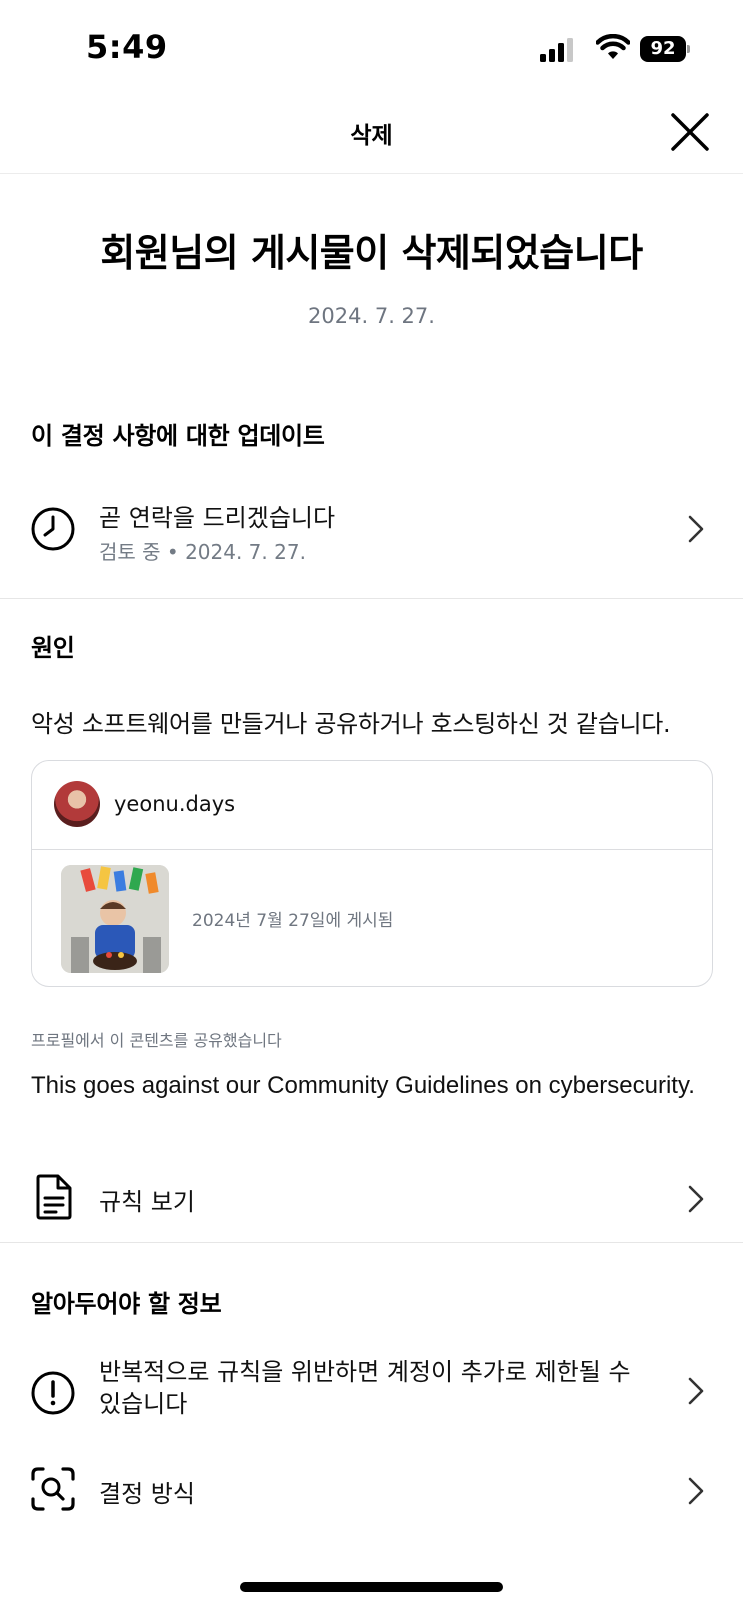  What do you see at coordinates (371, 1198) in the screenshot?
I see `view-rules-row: 규칙 보기` at bounding box center [371, 1198].